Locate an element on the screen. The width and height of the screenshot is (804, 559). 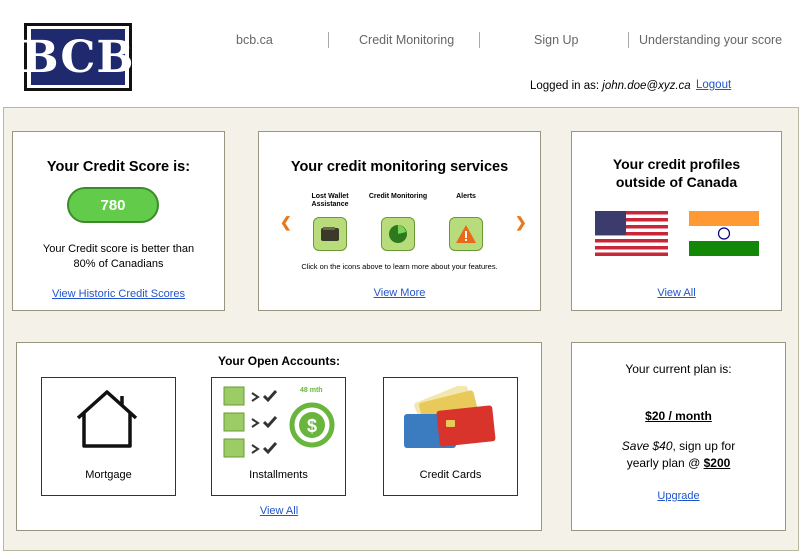
upsell-line-1: Save $40, sign up for is located at coordinates (678, 446).